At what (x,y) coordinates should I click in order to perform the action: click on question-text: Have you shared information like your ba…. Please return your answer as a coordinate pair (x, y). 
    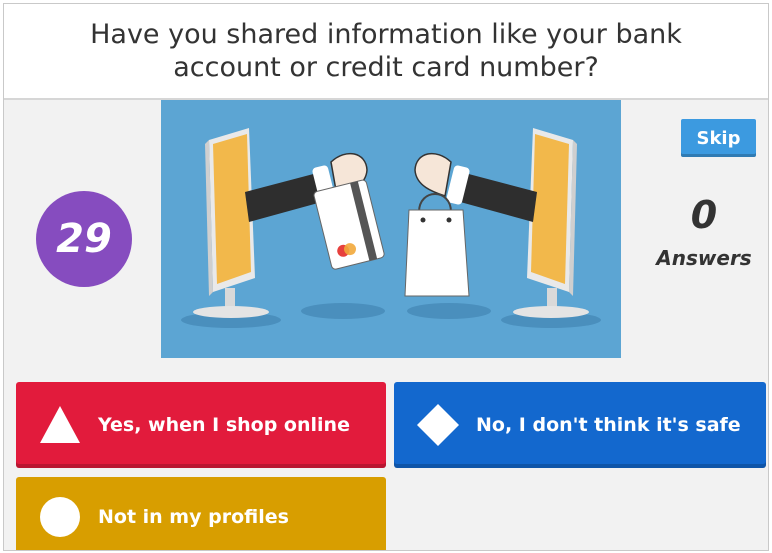
    Looking at the image, I should click on (386, 51).